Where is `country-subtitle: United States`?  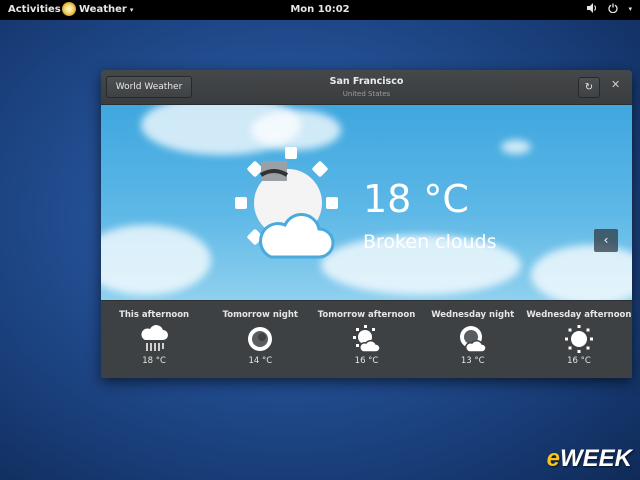 country-subtitle: United States is located at coordinates (366, 94).